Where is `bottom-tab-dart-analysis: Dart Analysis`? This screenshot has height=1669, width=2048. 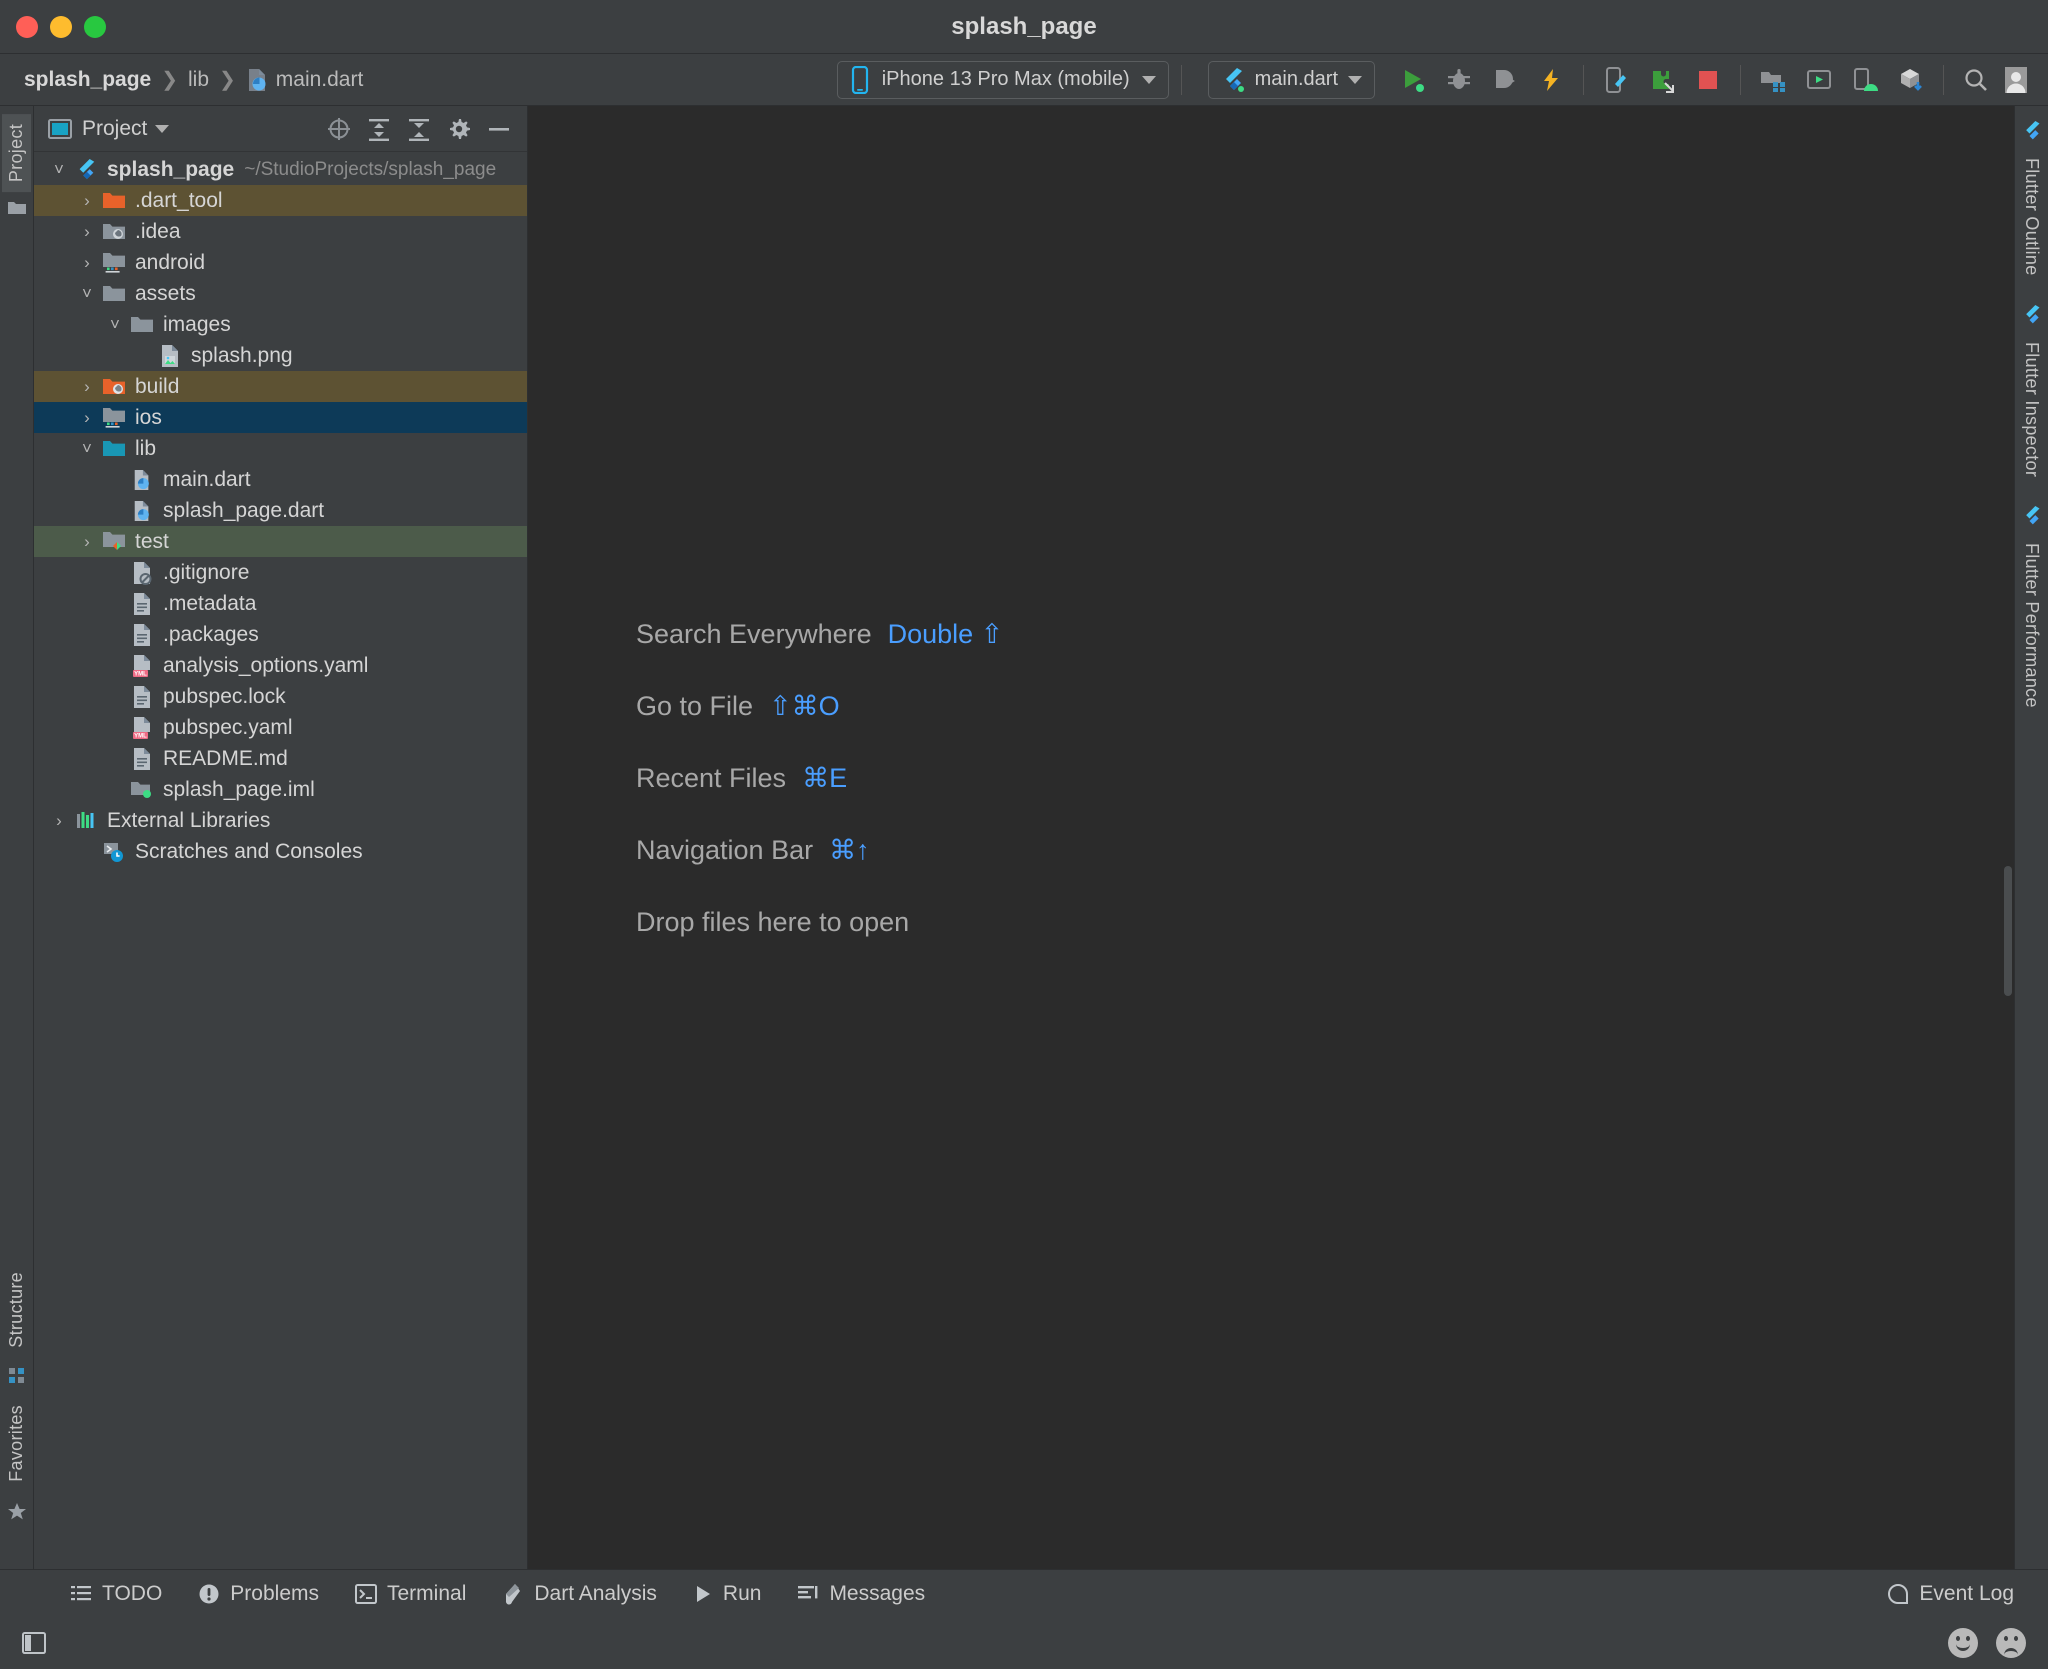 bottom-tab-dart-analysis: Dart Analysis is located at coordinates (579, 1594).